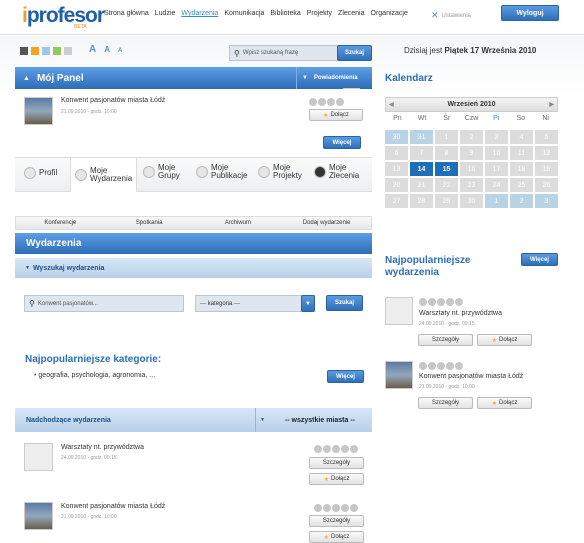  What do you see at coordinates (238, 223) in the screenshot?
I see `subtab-archive: Archiwum` at bounding box center [238, 223].